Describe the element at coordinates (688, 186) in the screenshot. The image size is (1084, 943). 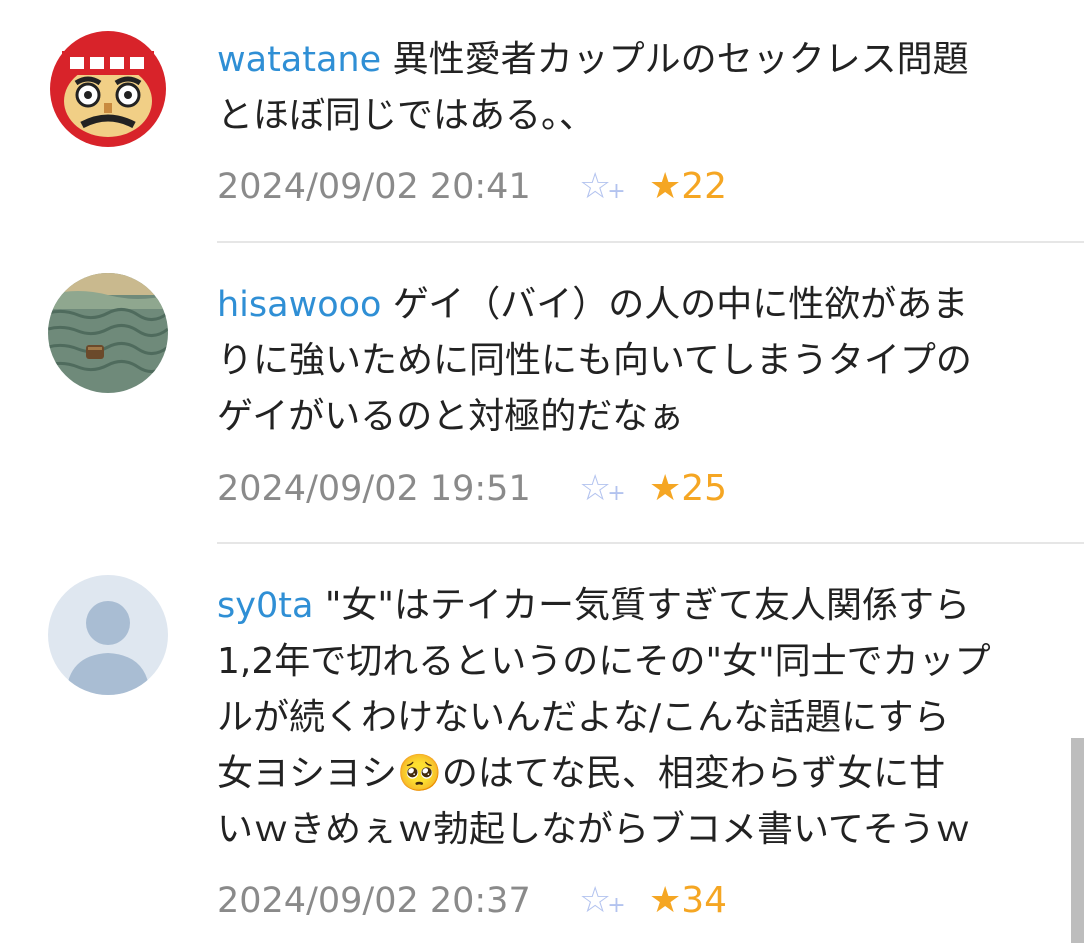
I see `star-count: ★22` at that location.